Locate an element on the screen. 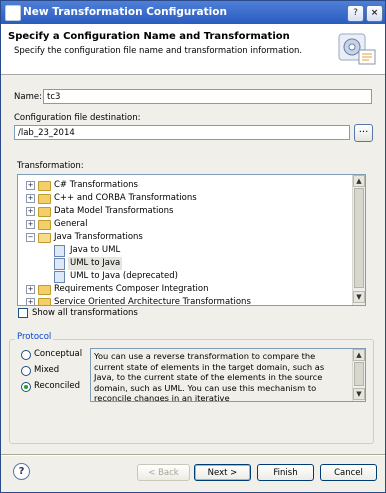  tree-scrollbar: ▲ ▼ is located at coordinates (358, 240).